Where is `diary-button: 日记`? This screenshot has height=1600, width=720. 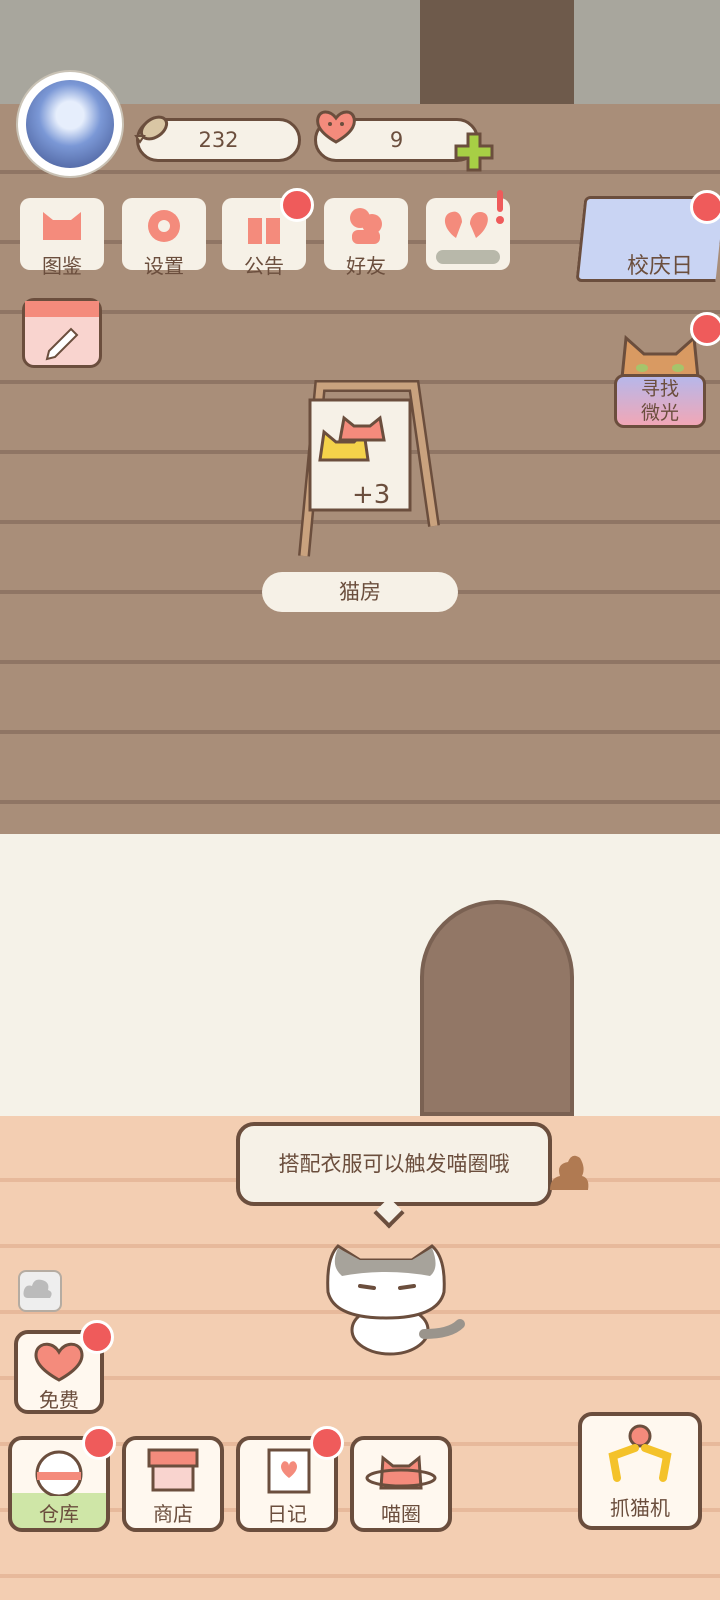
diary-button: 日记 is located at coordinates (290, 1479).